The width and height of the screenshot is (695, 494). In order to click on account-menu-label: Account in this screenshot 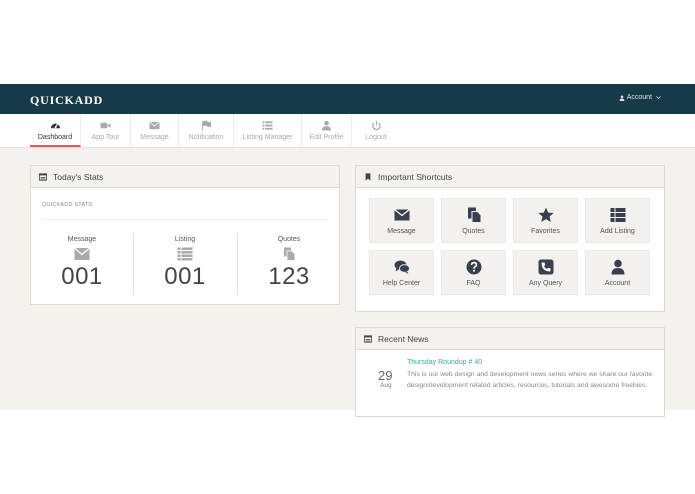, I will do `click(639, 97)`.